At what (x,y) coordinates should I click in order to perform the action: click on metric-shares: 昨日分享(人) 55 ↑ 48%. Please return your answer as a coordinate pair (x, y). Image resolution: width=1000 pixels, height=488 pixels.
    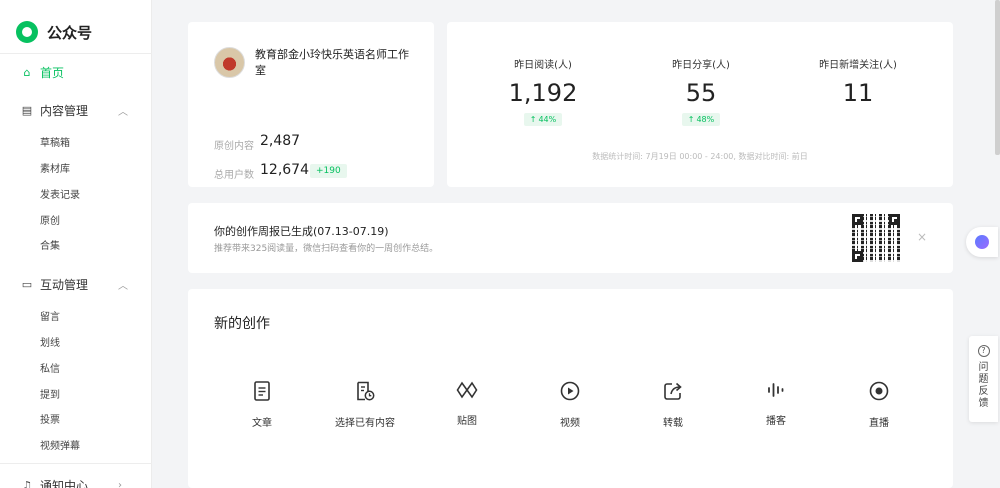
    Looking at the image, I should click on (701, 91).